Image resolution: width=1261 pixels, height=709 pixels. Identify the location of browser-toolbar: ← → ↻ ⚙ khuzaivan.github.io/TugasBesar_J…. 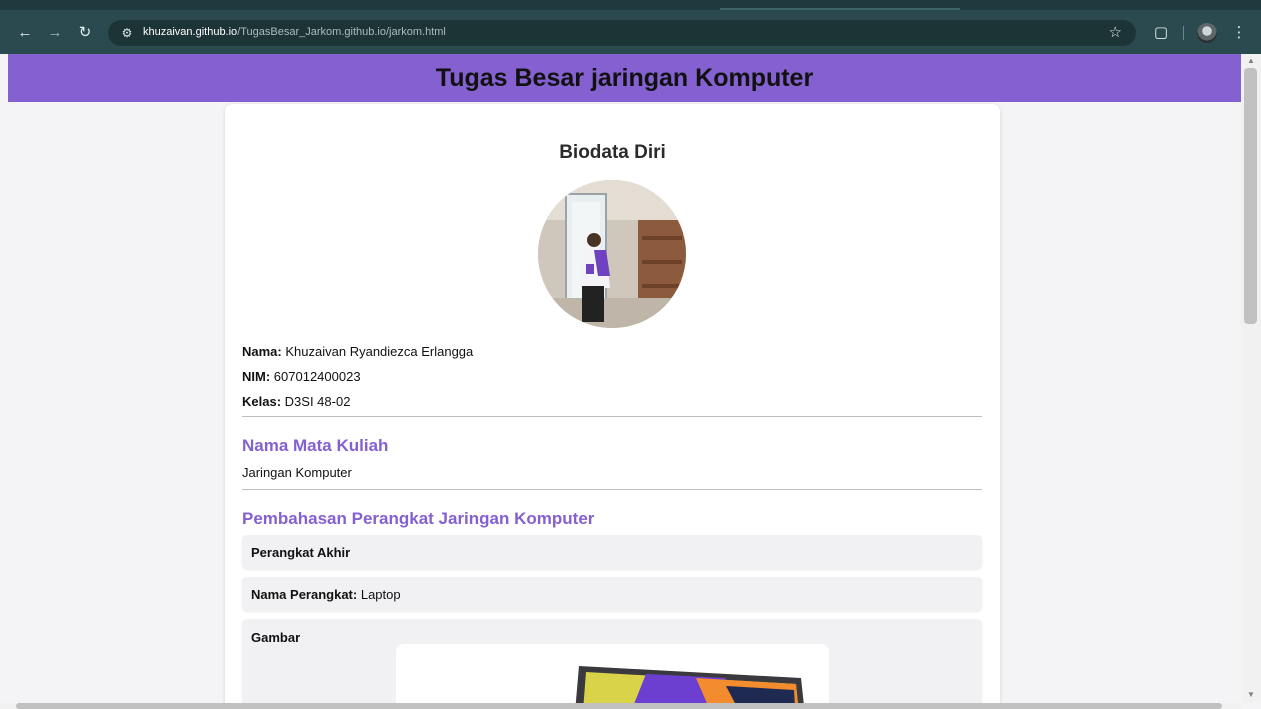
(630, 27).